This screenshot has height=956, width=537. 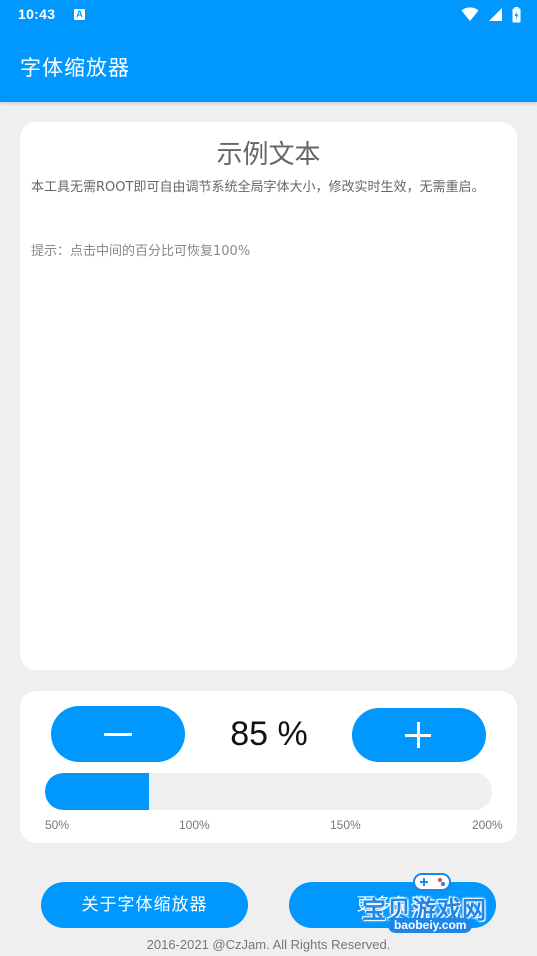 What do you see at coordinates (516, 15) in the screenshot?
I see `battery-icon` at bounding box center [516, 15].